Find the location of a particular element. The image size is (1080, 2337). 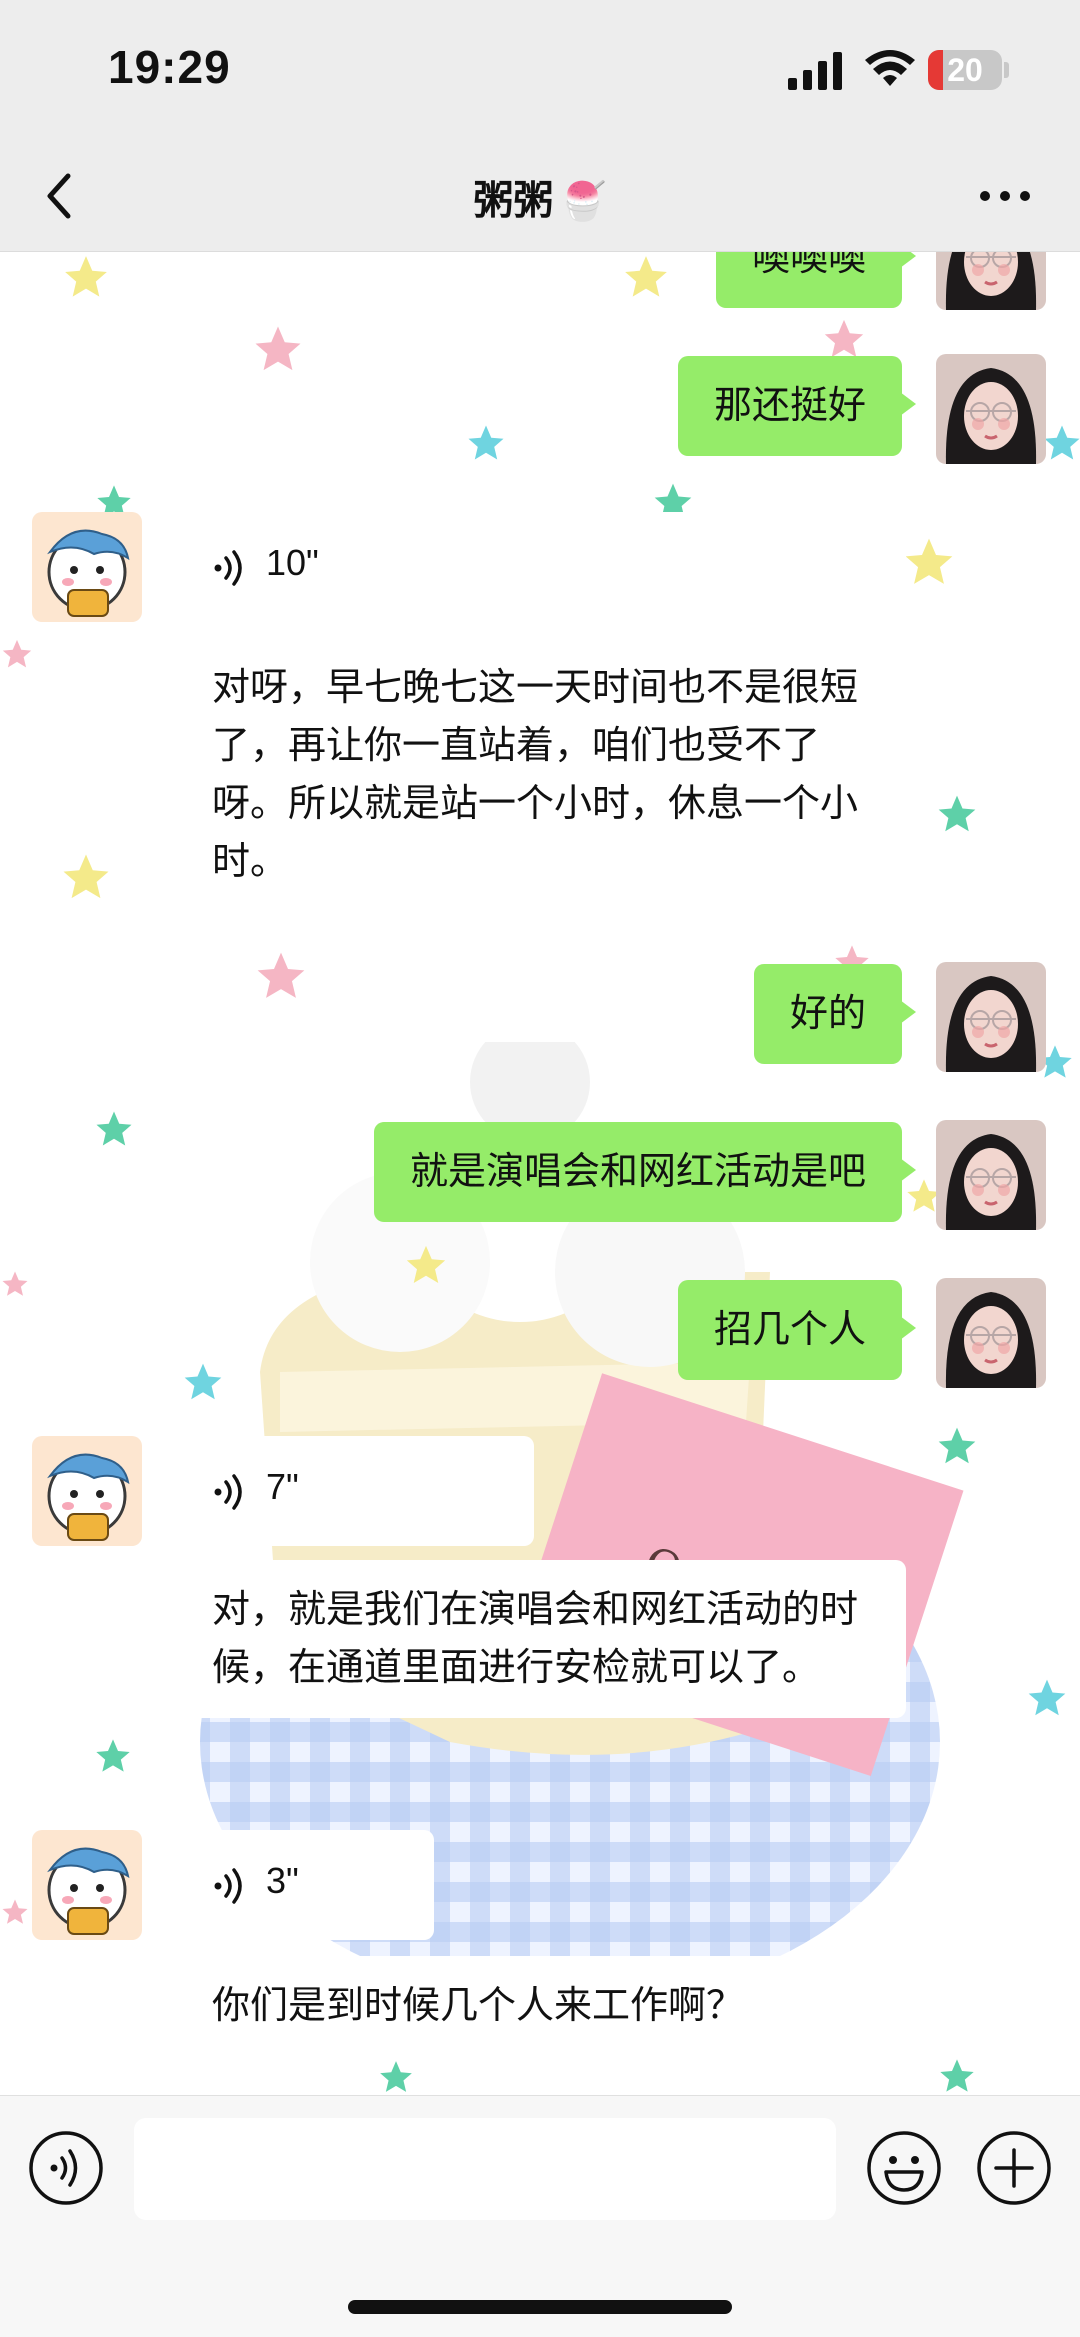

outgoing-message-bubble: 招几个人 is located at coordinates (797, 1330).